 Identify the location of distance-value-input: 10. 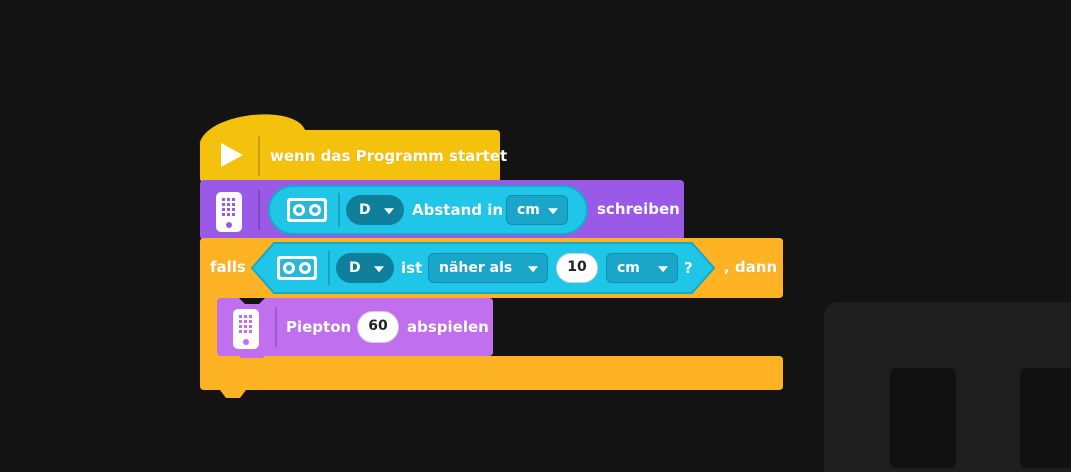
(577, 268).